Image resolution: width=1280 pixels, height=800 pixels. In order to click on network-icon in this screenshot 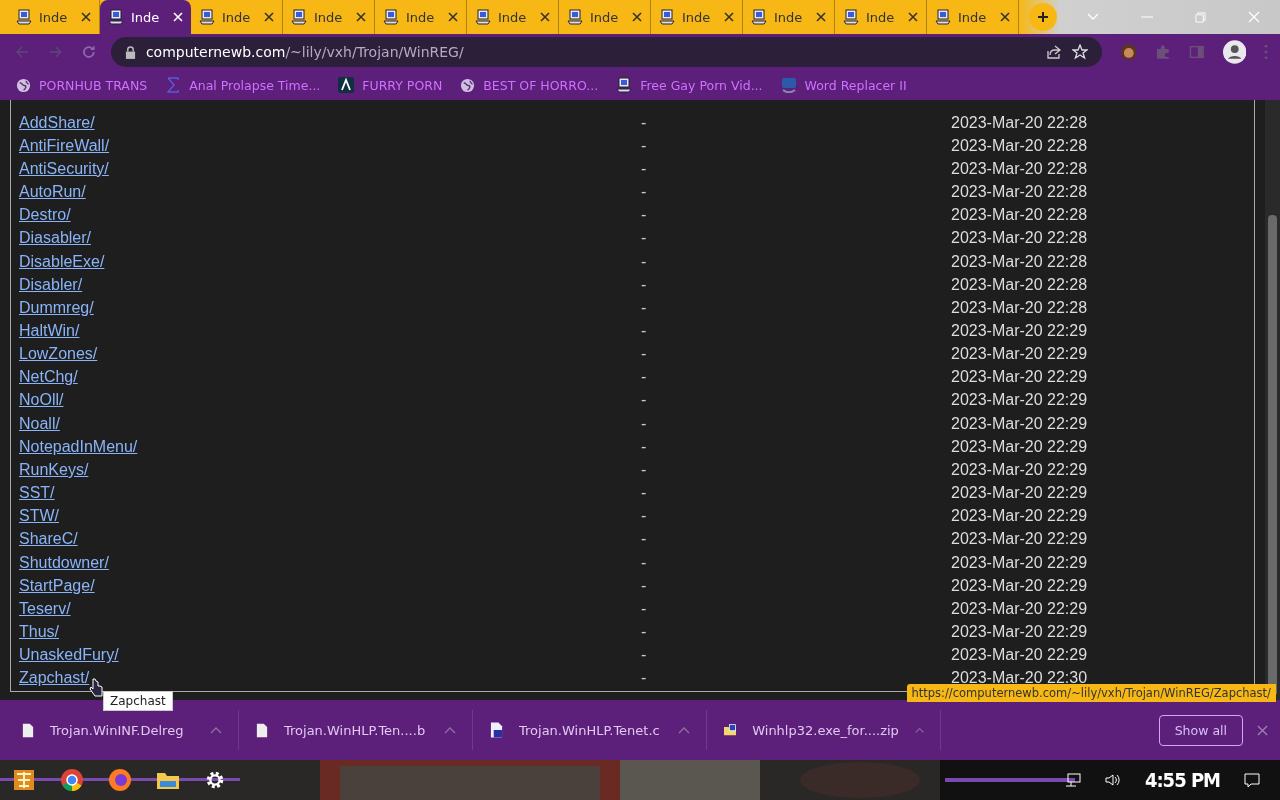, I will do `click(1072, 780)`.